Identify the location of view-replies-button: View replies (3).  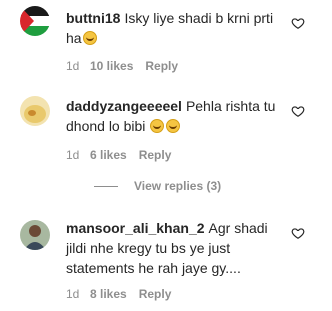
(157, 186).